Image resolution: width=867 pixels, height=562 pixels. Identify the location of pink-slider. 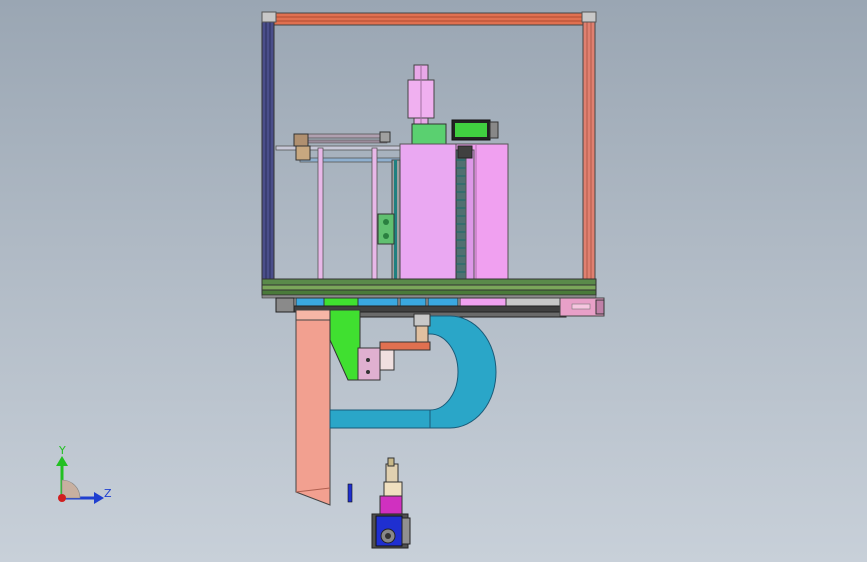
(582, 307).